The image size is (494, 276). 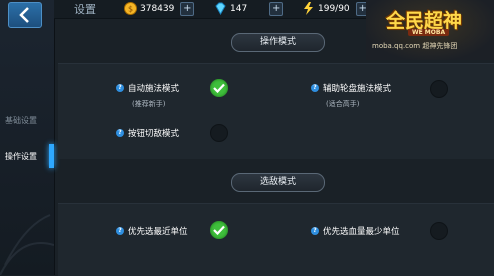 I want to click on lightning-icon, so click(x=308, y=8).